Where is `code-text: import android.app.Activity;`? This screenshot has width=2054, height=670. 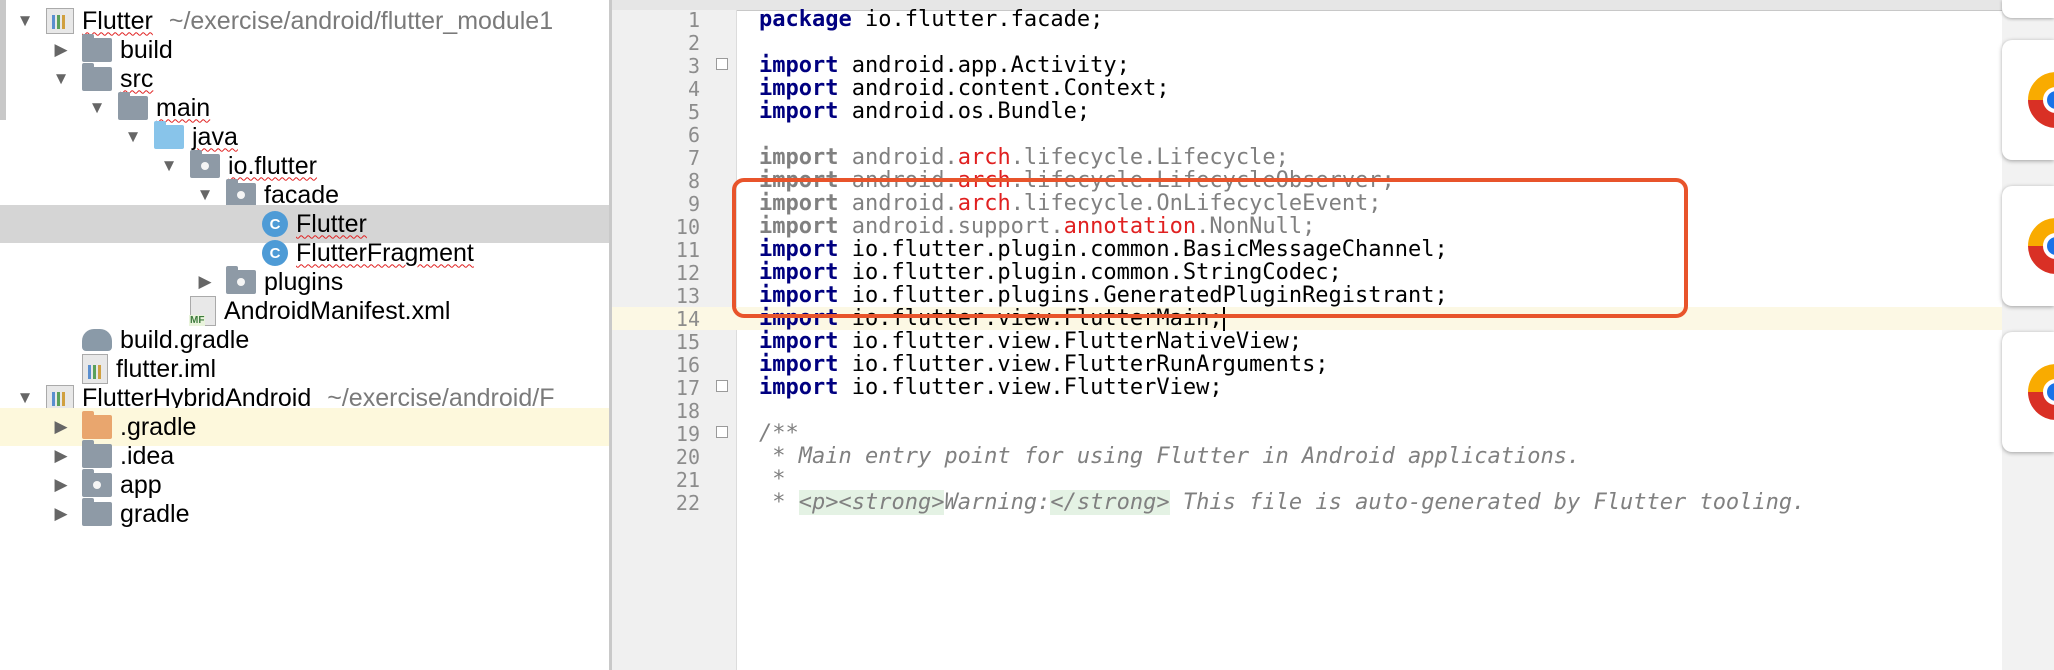 code-text: import android.app.Activity; is located at coordinates (933, 65).